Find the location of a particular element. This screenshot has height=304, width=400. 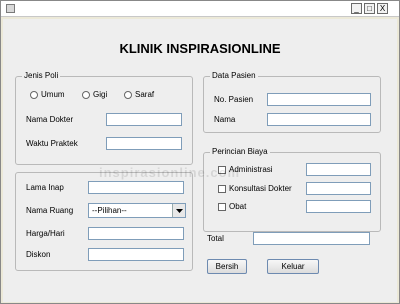

minimize-button: _ is located at coordinates (356, 8).